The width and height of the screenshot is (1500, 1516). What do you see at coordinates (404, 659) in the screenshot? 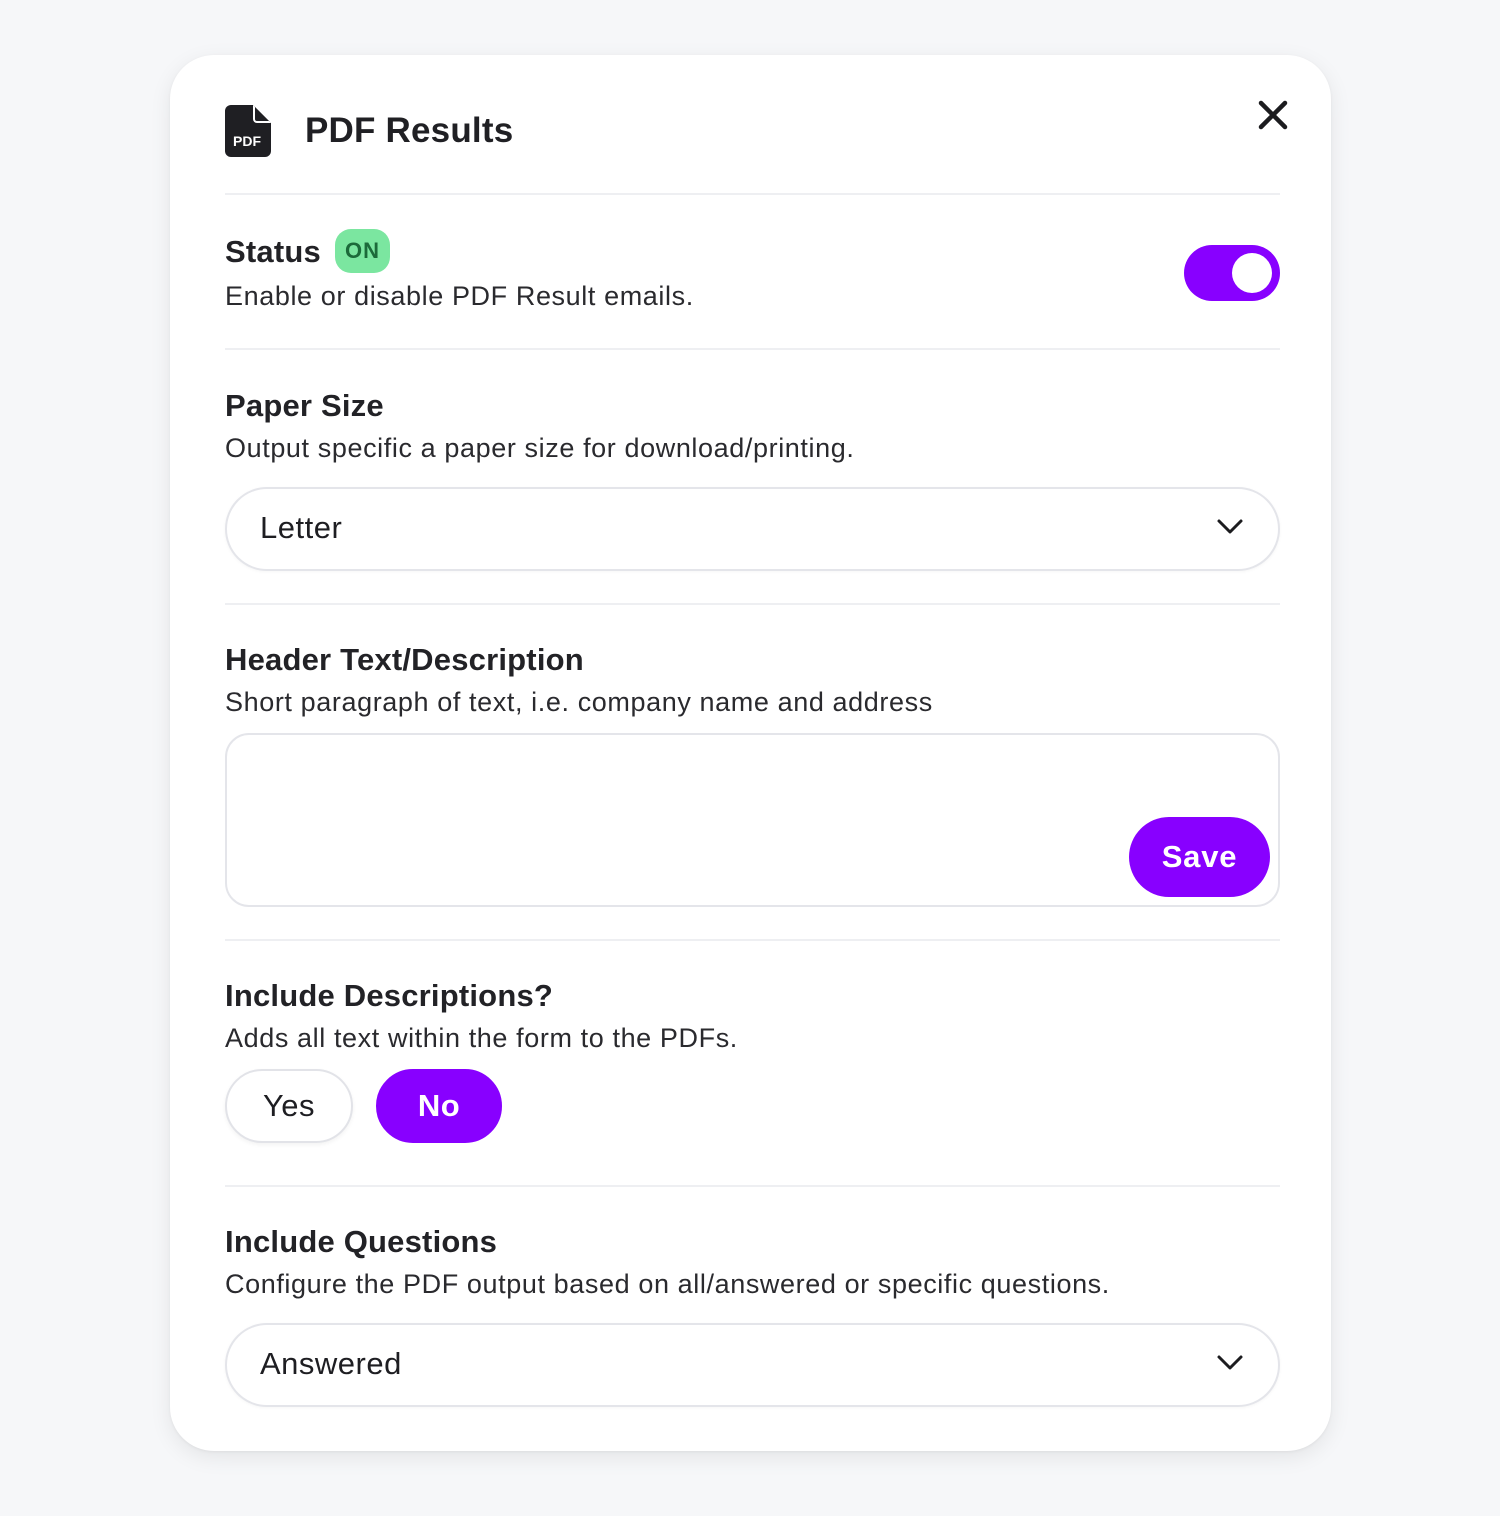
I see `header-text-title: Header Text/Description` at bounding box center [404, 659].